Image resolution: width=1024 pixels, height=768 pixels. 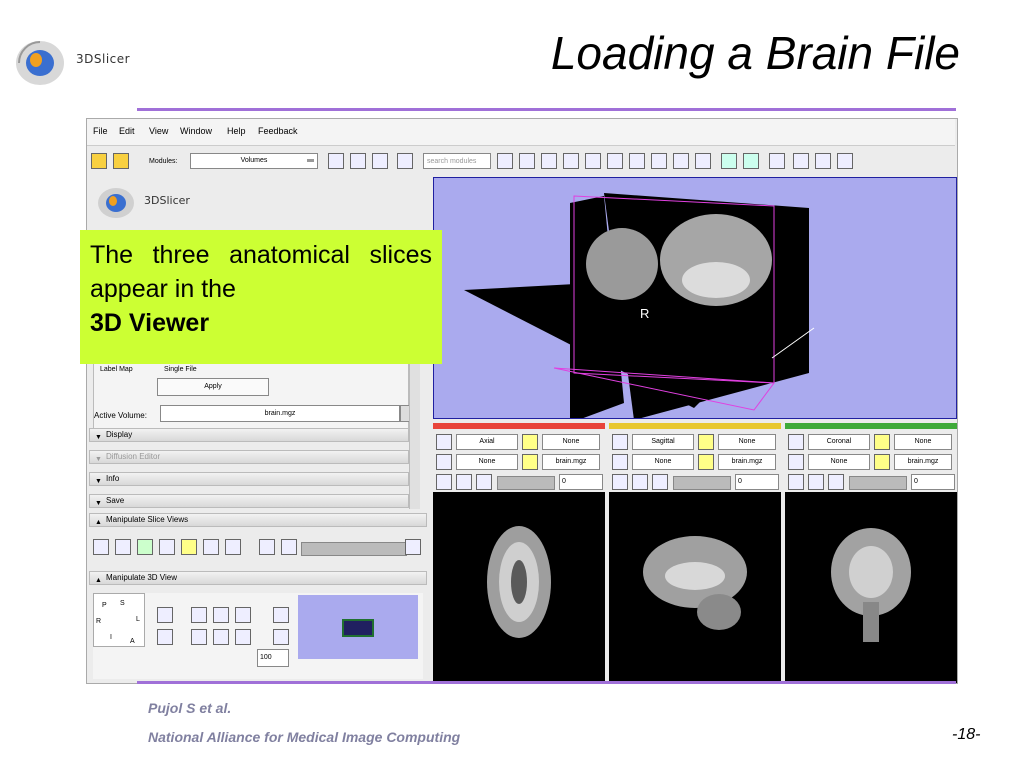 I want to click on place-mode-icon, so click(x=823, y=161).